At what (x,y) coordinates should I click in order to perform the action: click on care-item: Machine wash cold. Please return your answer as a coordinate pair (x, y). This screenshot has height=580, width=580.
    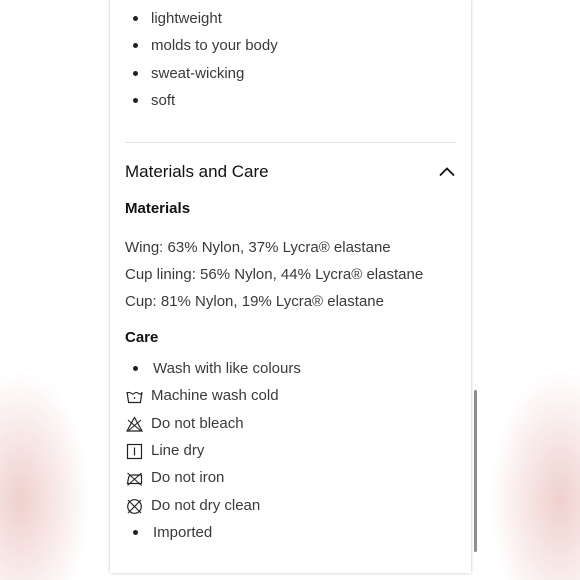
    Looking at the image, I should click on (290, 396).